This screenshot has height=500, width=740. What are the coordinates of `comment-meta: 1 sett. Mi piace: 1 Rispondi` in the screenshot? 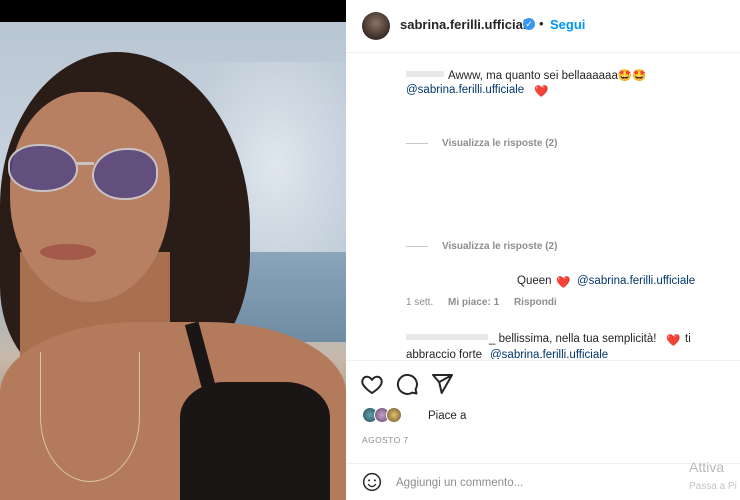 It's located at (481, 302).